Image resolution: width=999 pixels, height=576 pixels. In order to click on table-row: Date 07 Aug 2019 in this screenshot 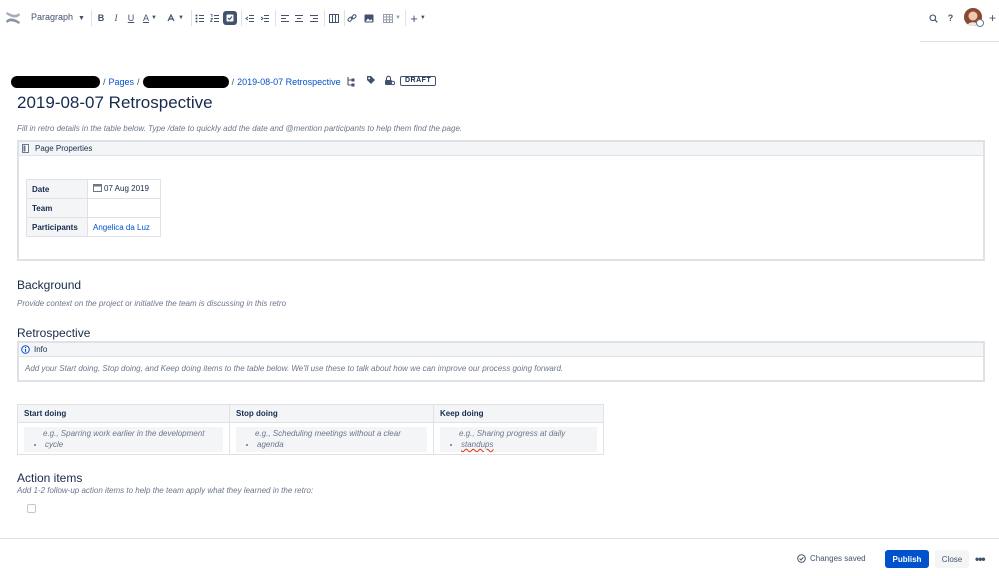, I will do `click(93, 189)`.